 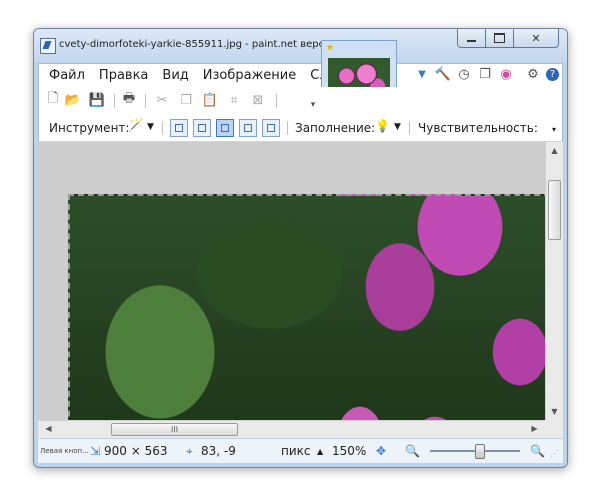 What do you see at coordinates (210, 100) in the screenshot?
I see `paste-icon: 📋` at bounding box center [210, 100].